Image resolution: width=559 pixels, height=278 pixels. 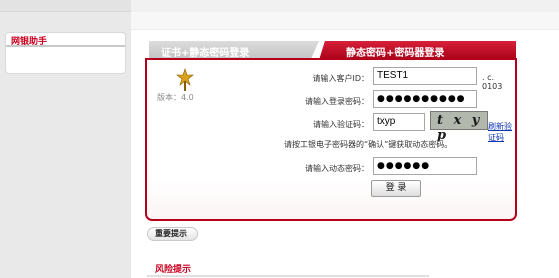 What do you see at coordinates (340, 78) in the screenshot?
I see `customer-id-label: 请输入客户ID：` at bounding box center [340, 78].